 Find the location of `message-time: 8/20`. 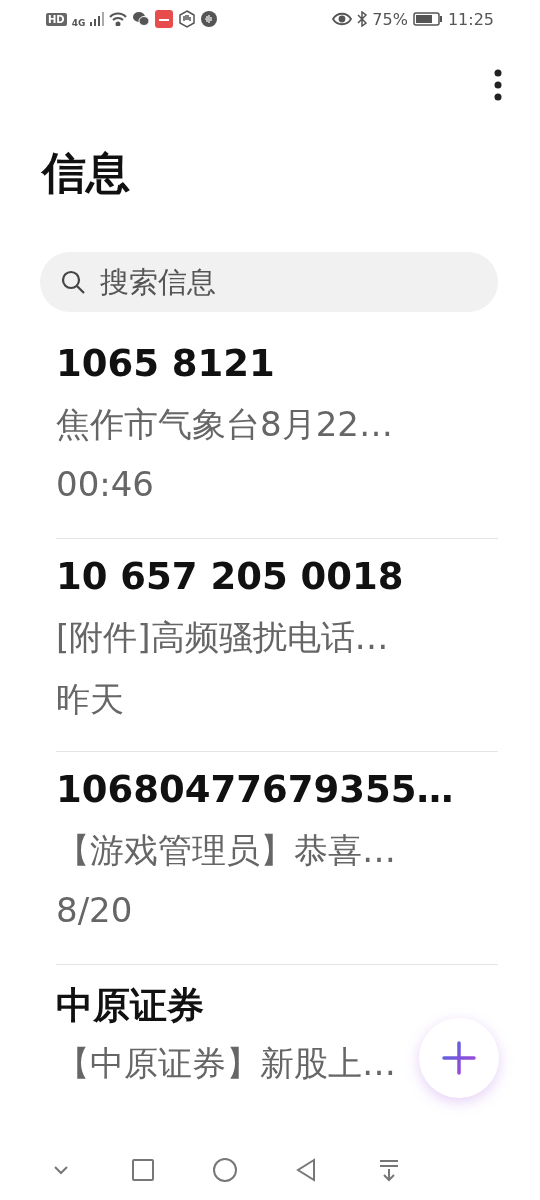

message-time: 8/20 is located at coordinates (94, 910).